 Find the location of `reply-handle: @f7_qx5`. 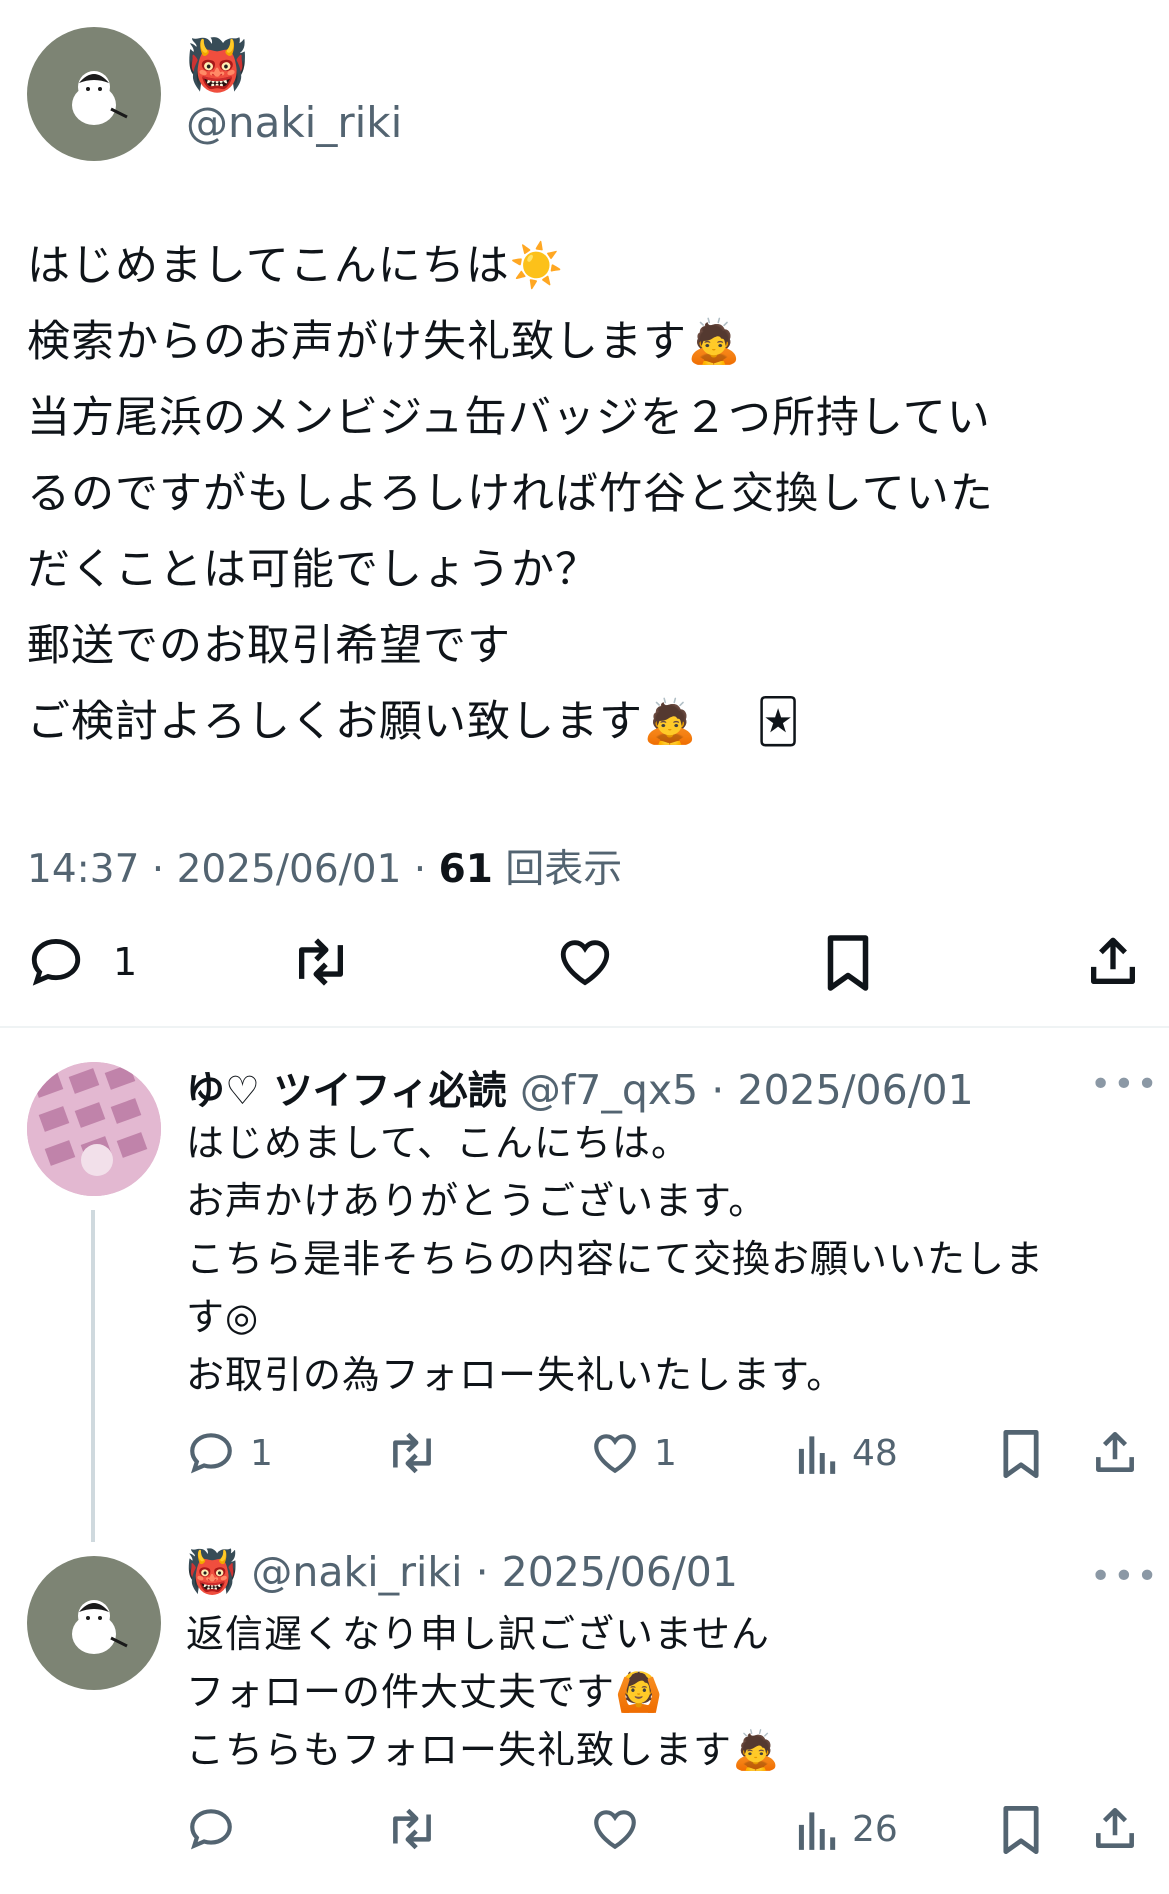

reply-handle: @f7_qx5 is located at coordinates (609, 1090).